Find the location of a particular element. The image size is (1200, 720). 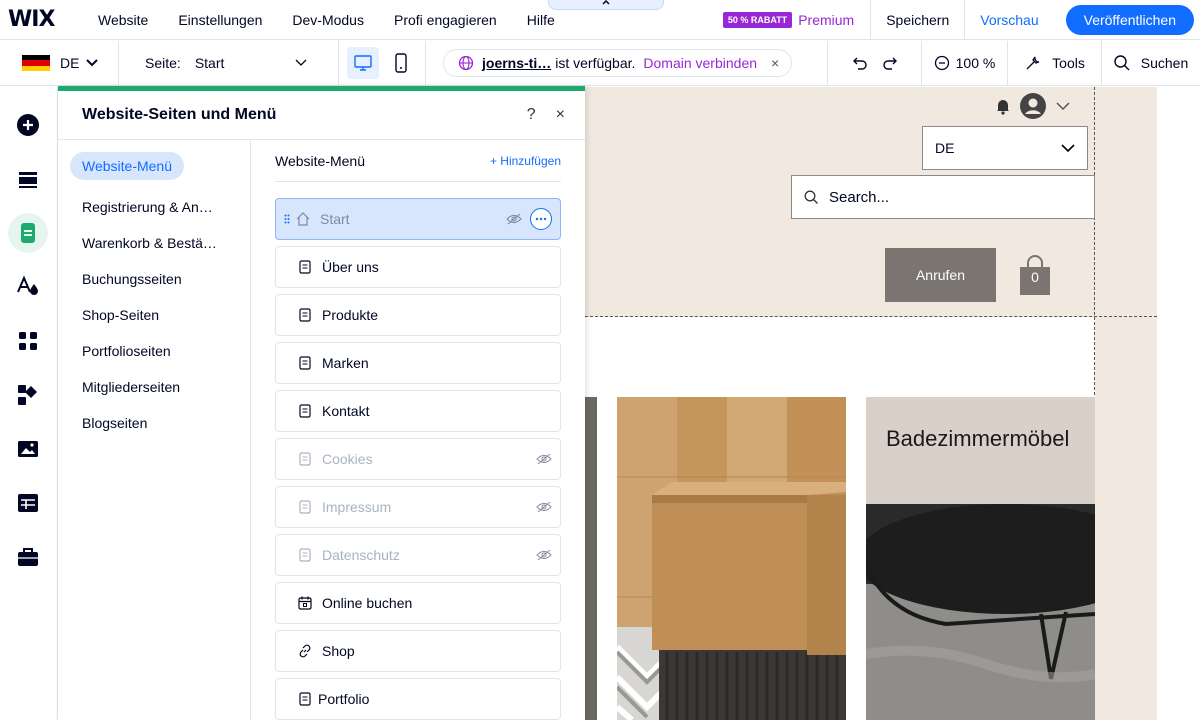

chevron-up-icon is located at coordinates (606, 2).